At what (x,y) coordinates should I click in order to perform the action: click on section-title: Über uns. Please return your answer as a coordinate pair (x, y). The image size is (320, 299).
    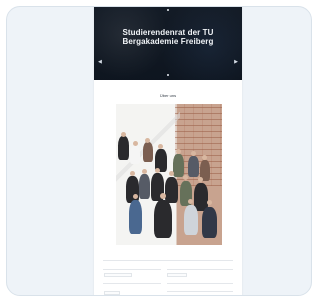
    Looking at the image, I should click on (168, 95).